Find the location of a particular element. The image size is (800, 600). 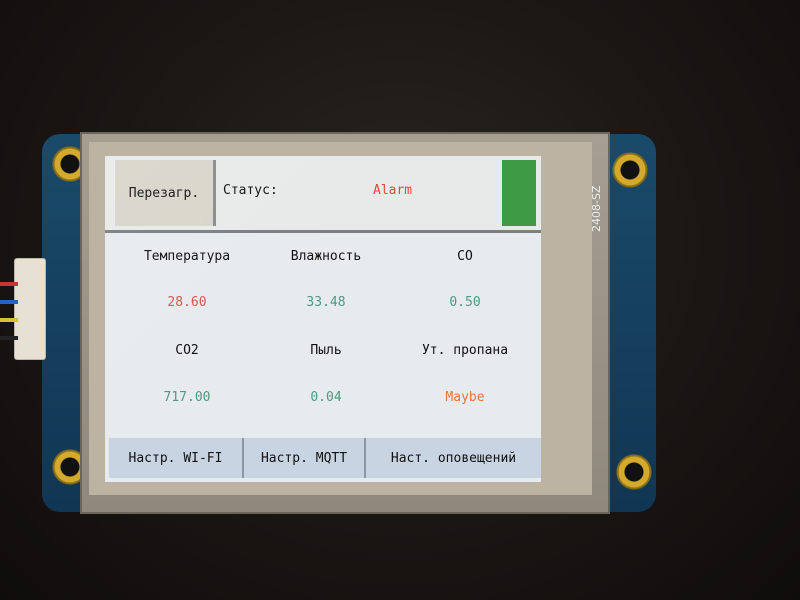

status-label: Статус: is located at coordinates (250, 190).